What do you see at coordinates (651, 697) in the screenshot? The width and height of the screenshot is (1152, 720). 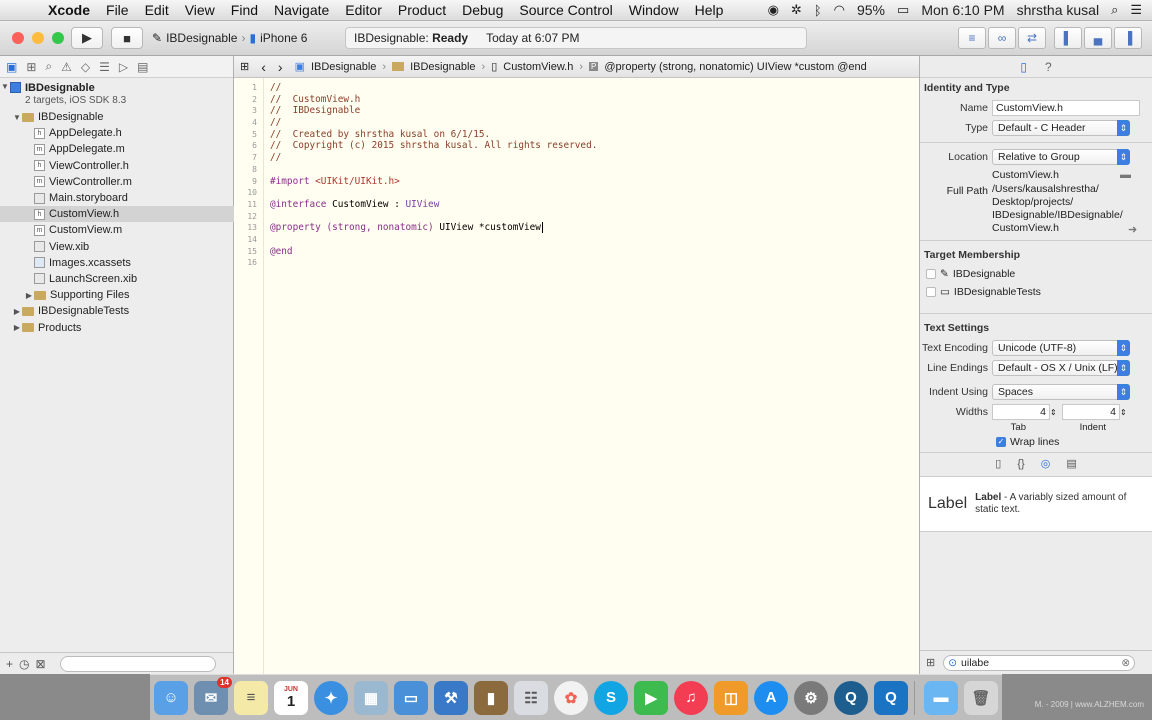 I see `facetime-icon: ▶` at bounding box center [651, 697].